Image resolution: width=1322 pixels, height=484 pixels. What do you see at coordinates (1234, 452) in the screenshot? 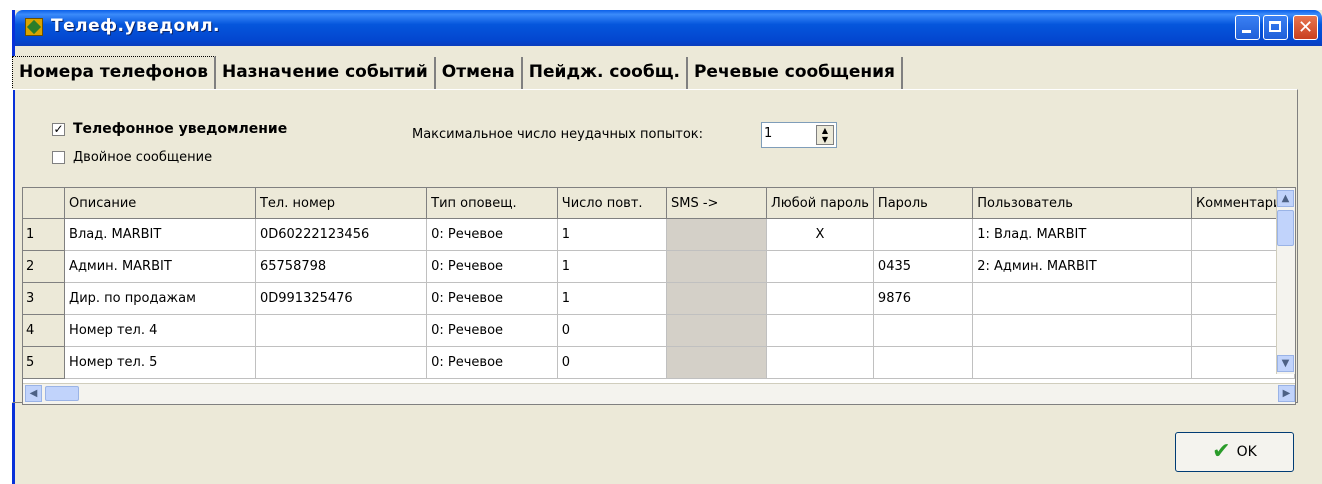
I see `ok-button: ✔ OK` at bounding box center [1234, 452].